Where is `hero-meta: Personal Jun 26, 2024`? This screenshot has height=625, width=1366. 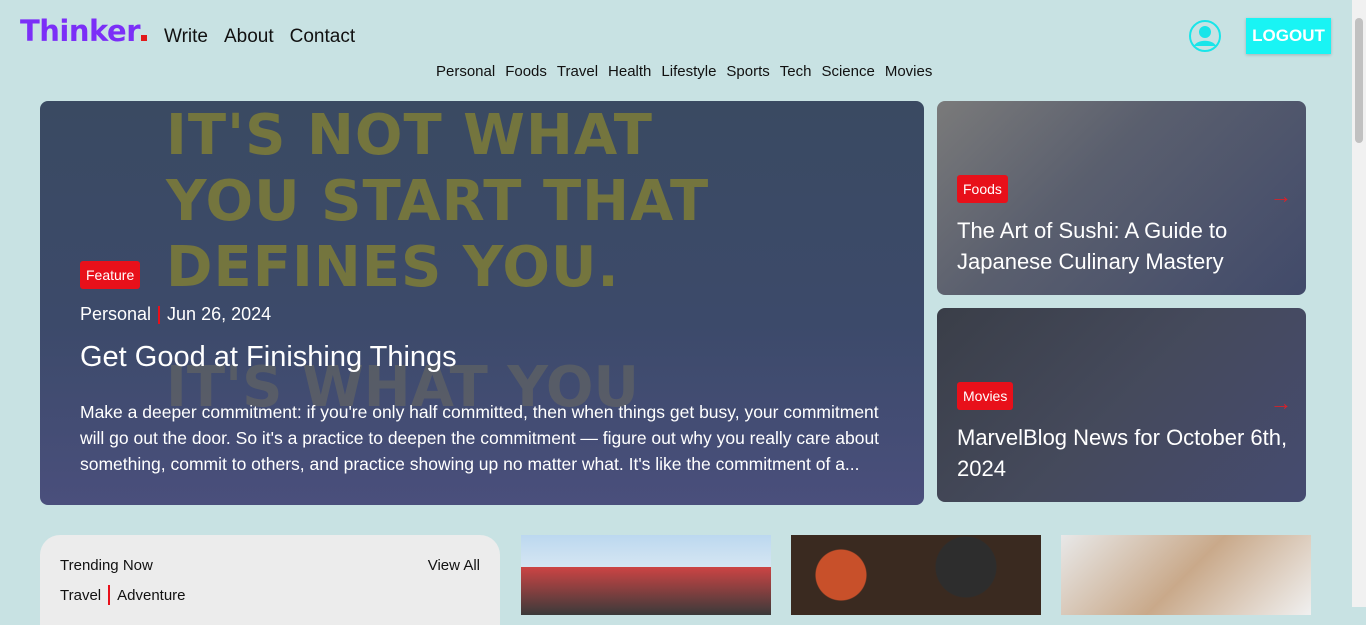 hero-meta: Personal Jun 26, 2024 is located at coordinates (175, 314).